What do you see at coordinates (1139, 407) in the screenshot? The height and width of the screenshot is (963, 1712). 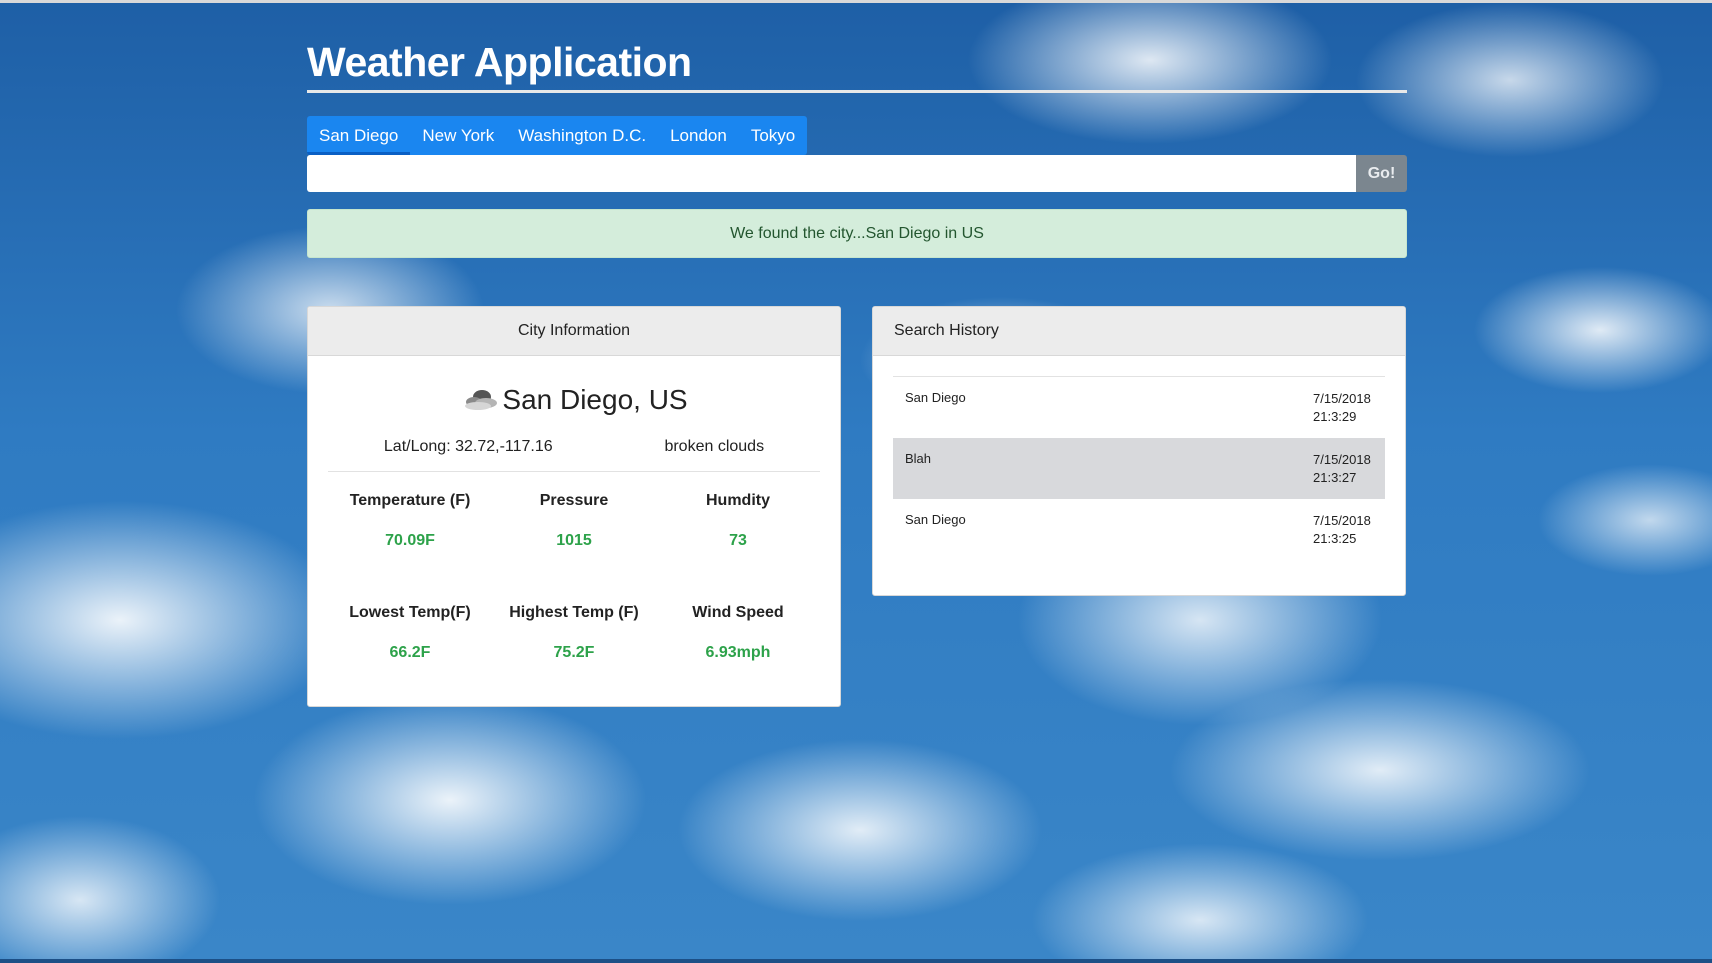 I see `history-item: San Diego 7/15/2018 21:3:29` at bounding box center [1139, 407].